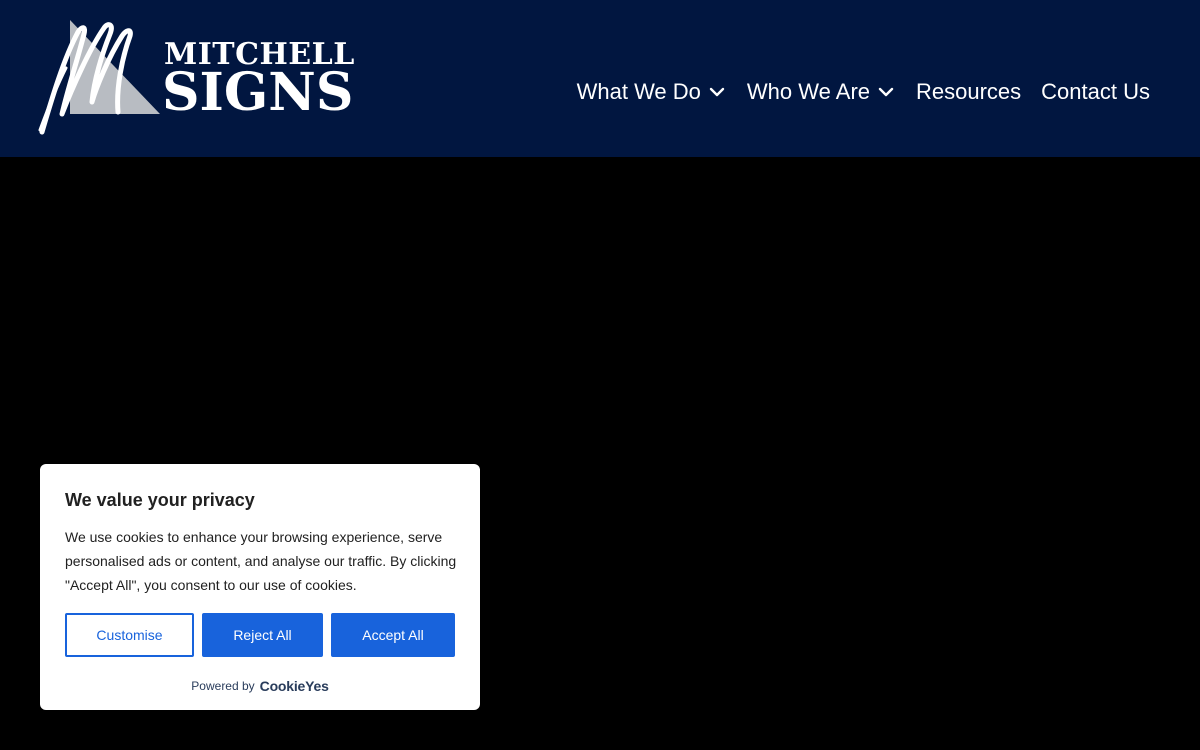 The image size is (1200, 750). Describe the element at coordinates (160, 500) in the screenshot. I see `cookie-banner-title: We value your privacy` at that location.